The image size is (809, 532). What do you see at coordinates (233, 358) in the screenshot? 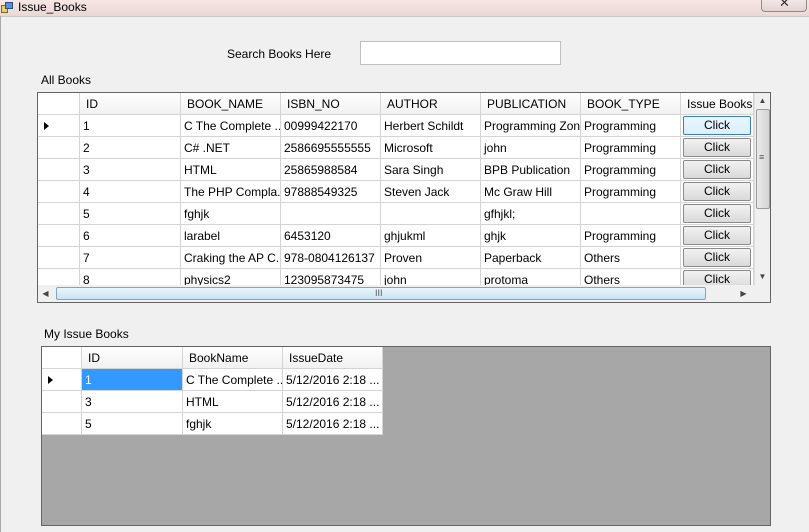
I see `column-header-book-name: BookName` at bounding box center [233, 358].